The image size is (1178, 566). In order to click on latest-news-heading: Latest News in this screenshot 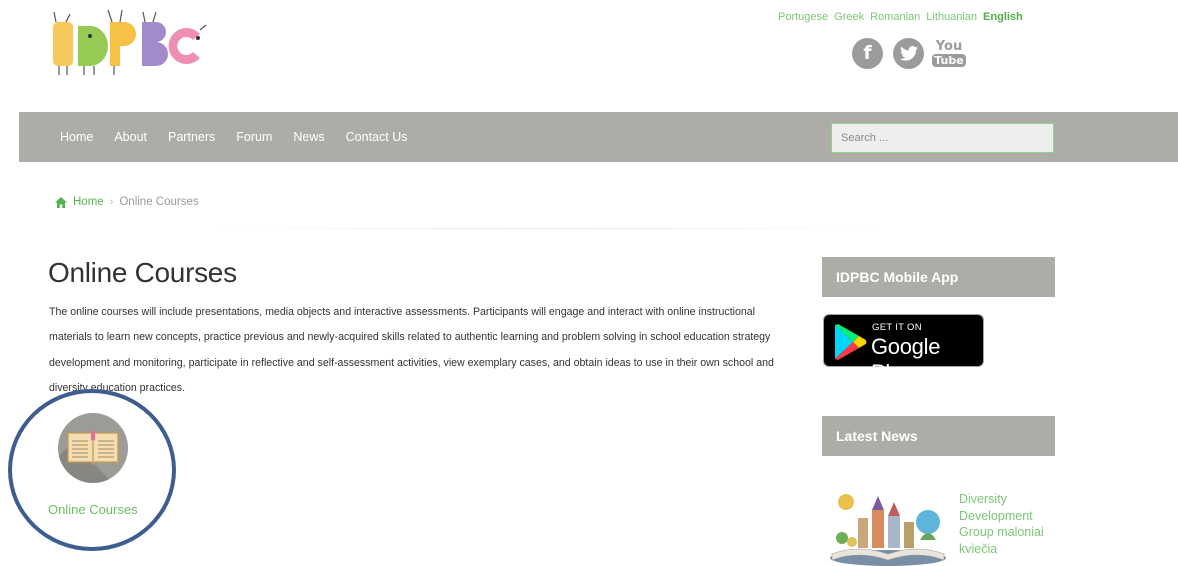, I will do `click(938, 436)`.